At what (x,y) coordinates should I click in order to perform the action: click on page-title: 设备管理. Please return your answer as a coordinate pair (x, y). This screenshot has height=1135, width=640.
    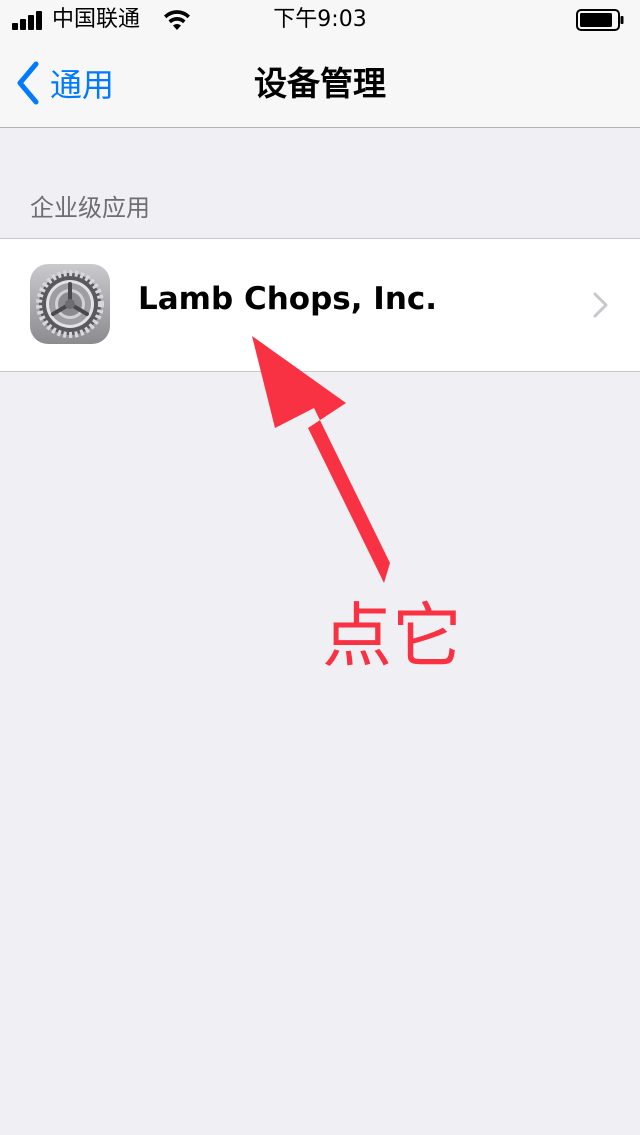
    Looking at the image, I should click on (320, 83).